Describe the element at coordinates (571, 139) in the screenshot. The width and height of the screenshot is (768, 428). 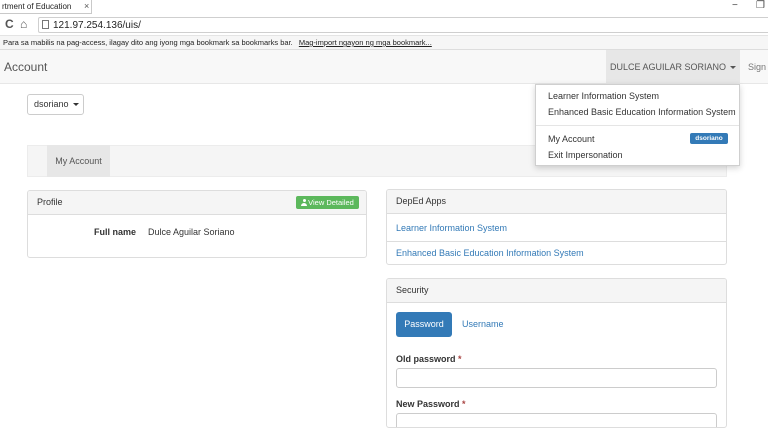
I see `menu-item-my-account: My Account` at that location.